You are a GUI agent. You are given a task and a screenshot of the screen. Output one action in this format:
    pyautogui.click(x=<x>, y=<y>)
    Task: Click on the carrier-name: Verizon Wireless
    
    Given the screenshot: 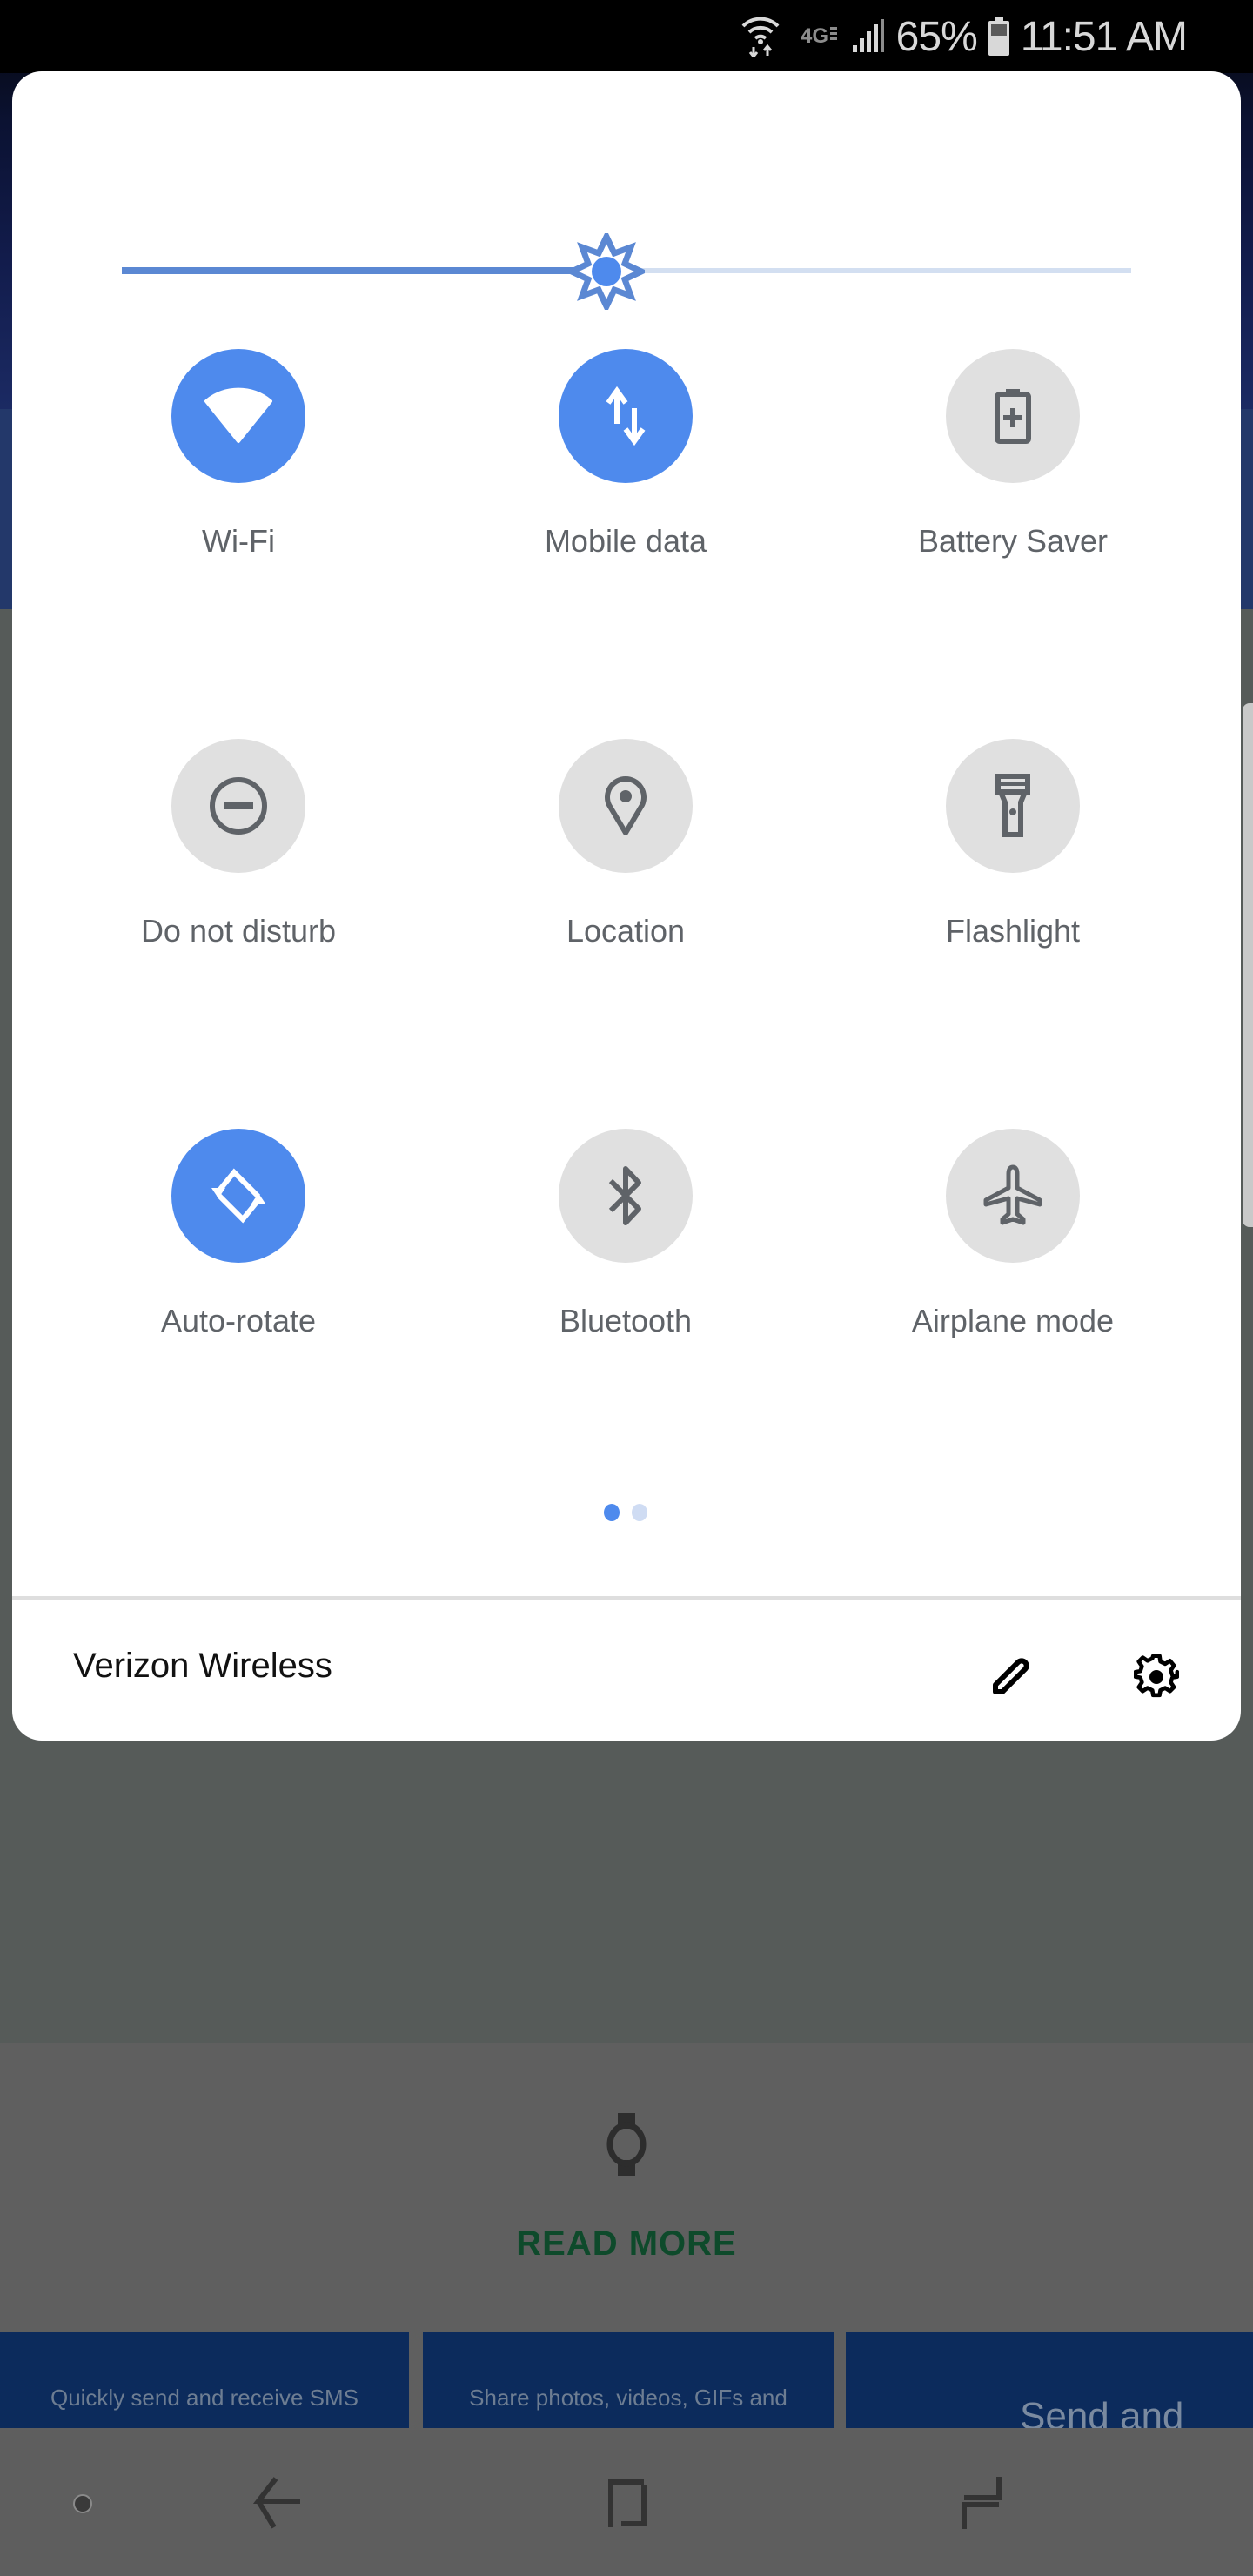 What is the action you would take?
    pyautogui.click(x=202, y=1666)
    